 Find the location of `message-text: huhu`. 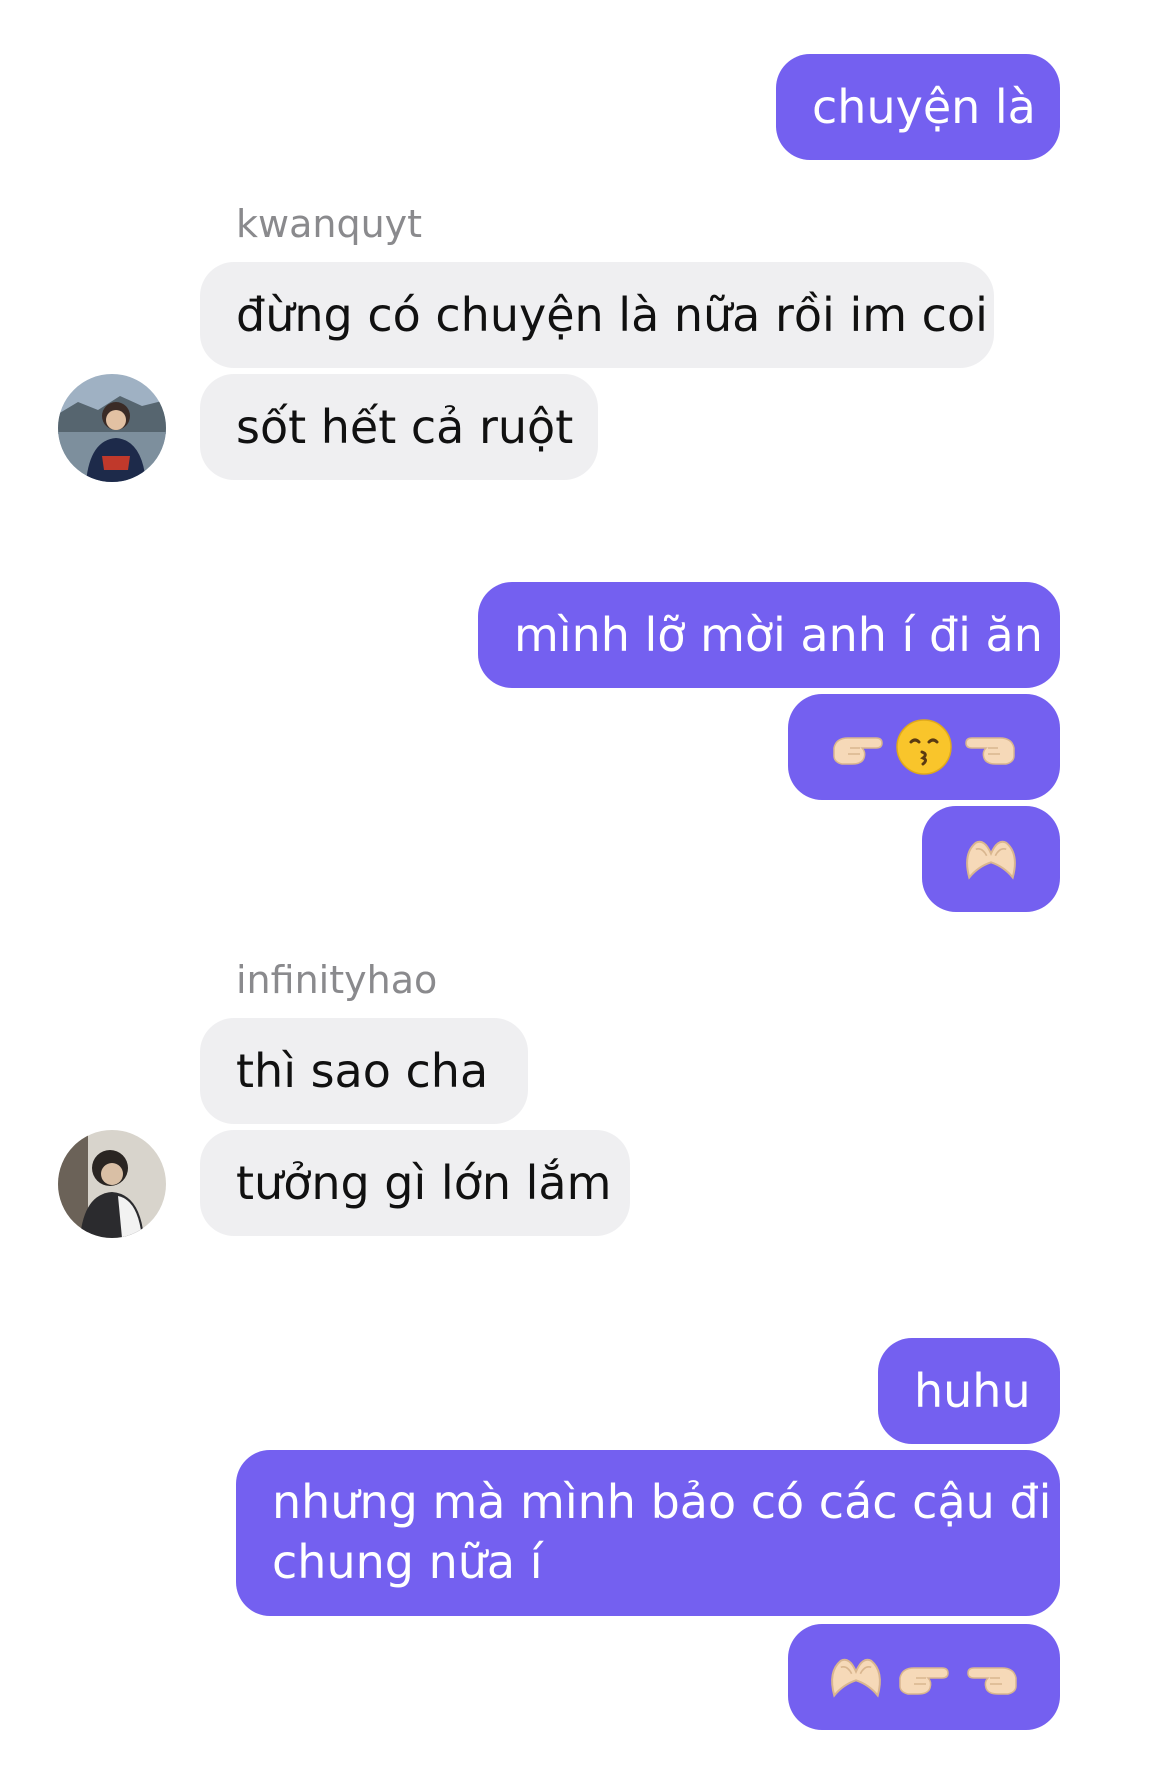

message-text: huhu is located at coordinates (972, 1391).